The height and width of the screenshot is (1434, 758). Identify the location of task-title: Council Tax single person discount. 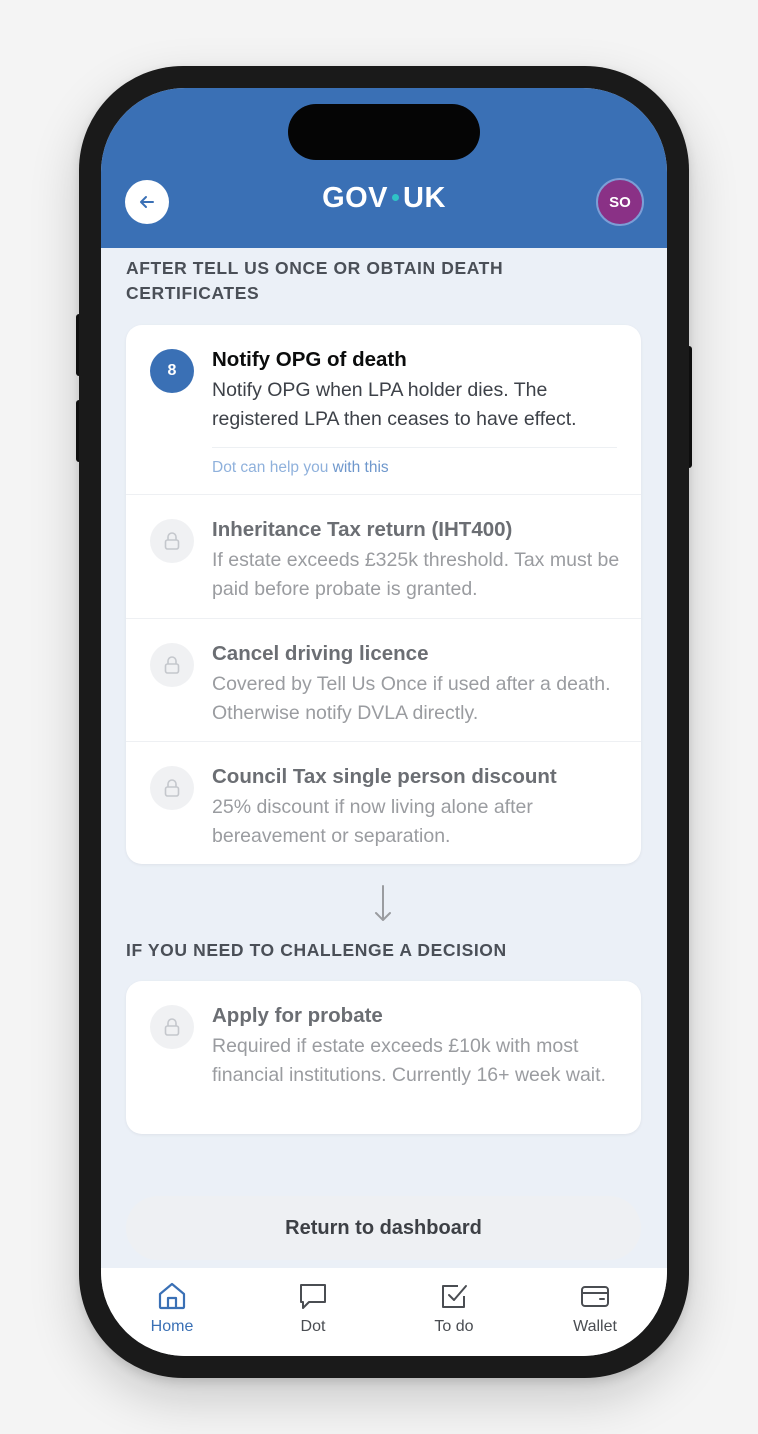
(384, 776).